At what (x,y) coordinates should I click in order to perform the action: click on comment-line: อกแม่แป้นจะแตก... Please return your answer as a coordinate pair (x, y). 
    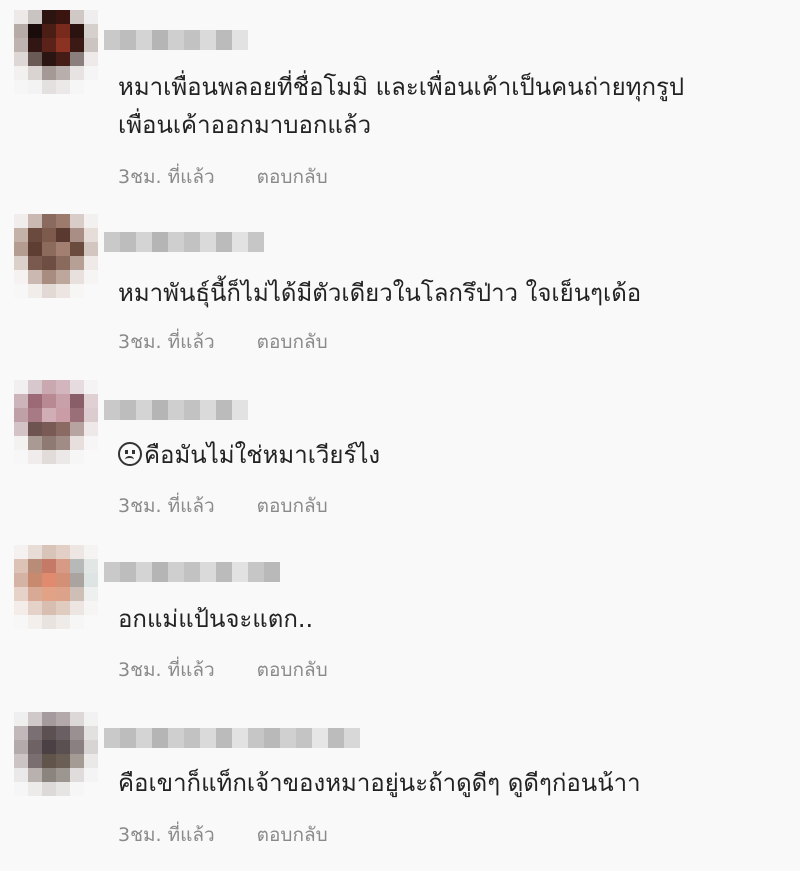
    Looking at the image, I should click on (216, 619).